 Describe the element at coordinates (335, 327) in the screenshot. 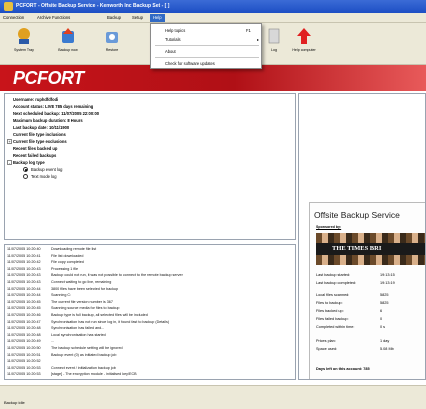

I see `stat-label: Completed within time:` at that location.